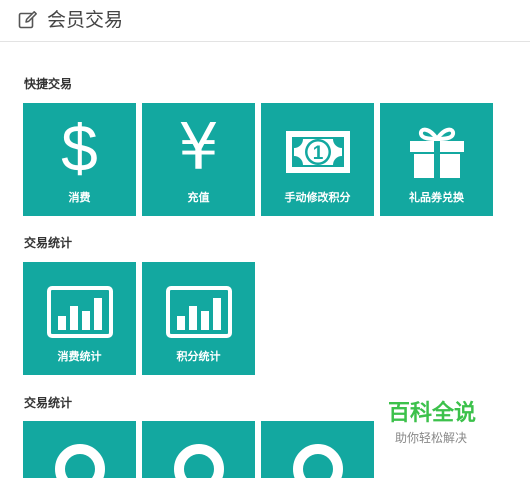  What do you see at coordinates (198, 197) in the screenshot?
I see `tile-label: 充值` at bounding box center [198, 197].